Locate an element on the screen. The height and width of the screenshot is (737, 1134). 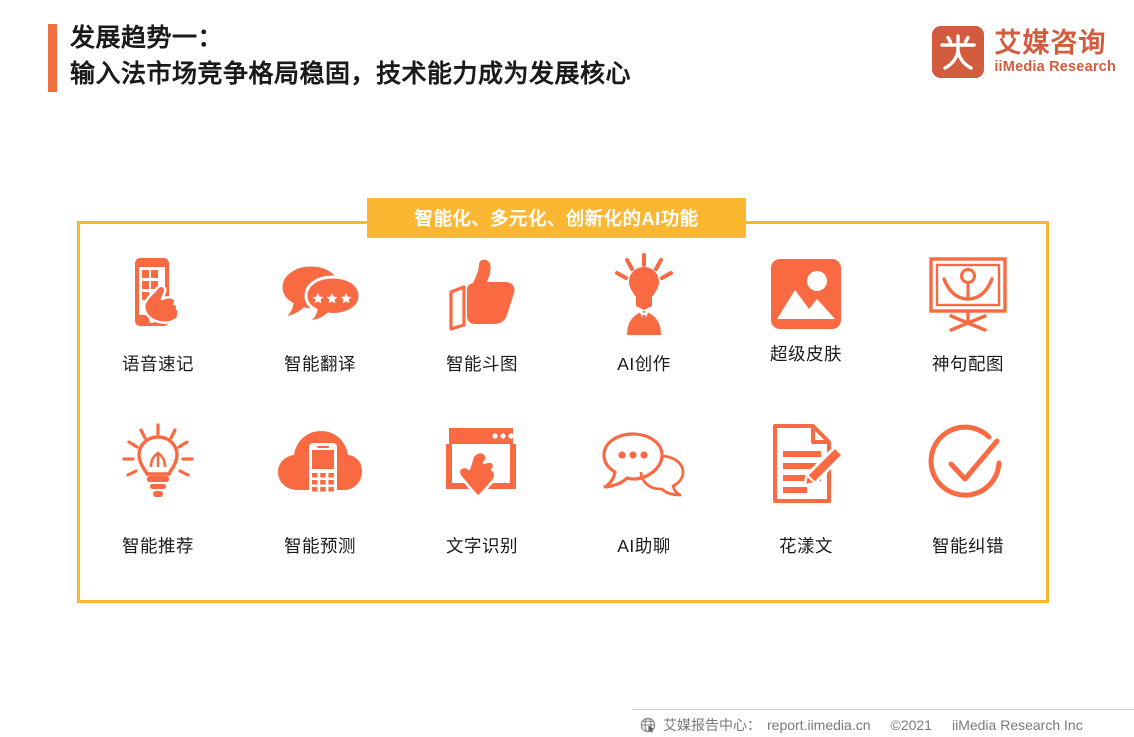
document-pencil-icon is located at coordinates (806, 464).